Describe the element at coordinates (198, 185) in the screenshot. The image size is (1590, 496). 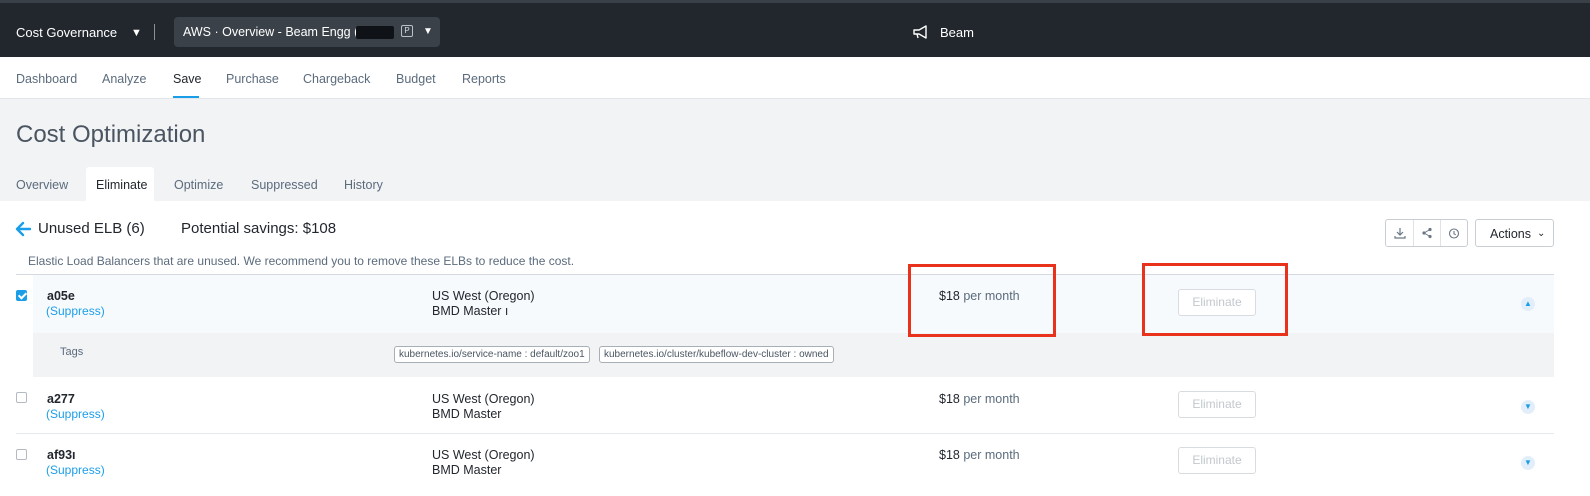
I see `tab-optimize: Optimize` at that location.